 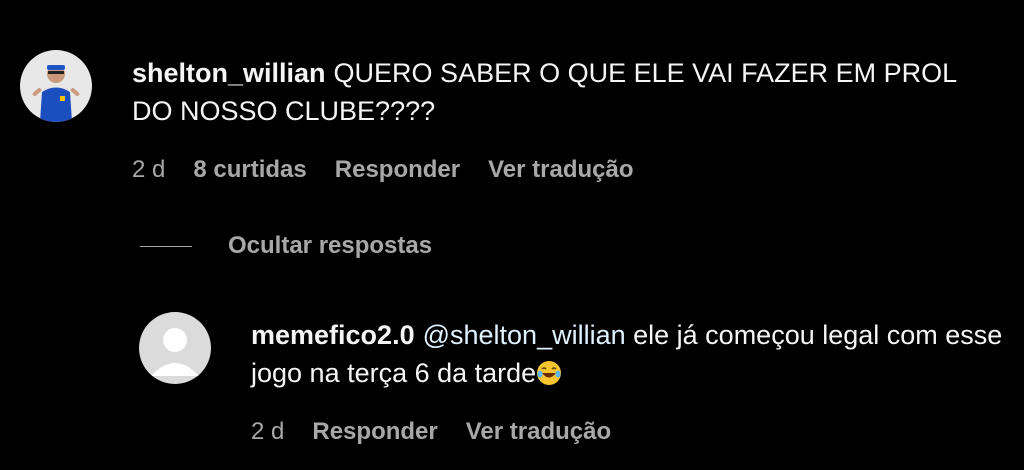 I want to click on reply-mention: @shelton_willian, so click(x=524, y=335).